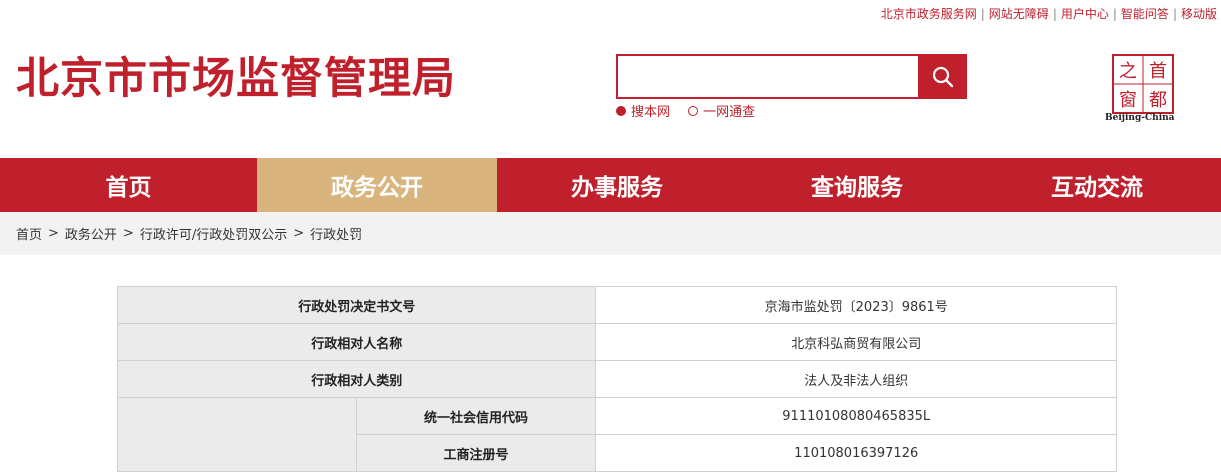 The width and height of the screenshot is (1221, 472). I want to click on logo-char: 首, so click(1158, 71).